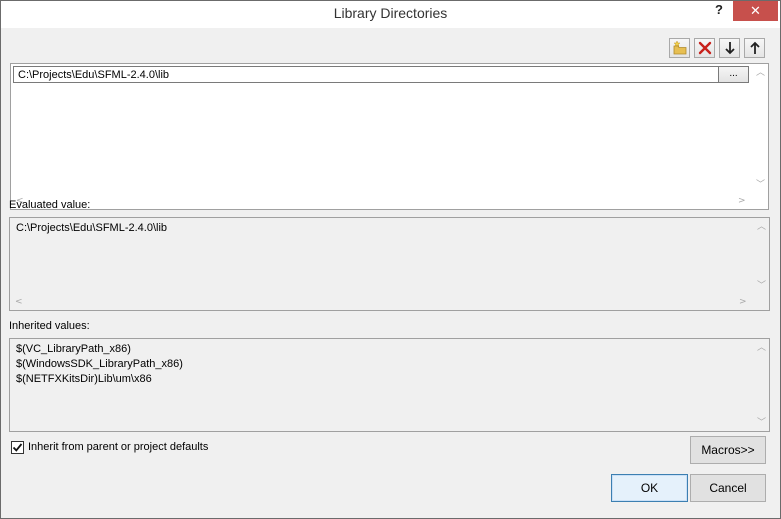 This screenshot has width=781, height=519. What do you see at coordinates (649, 488) in the screenshot?
I see `ok-button: OK` at bounding box center [649, 488].